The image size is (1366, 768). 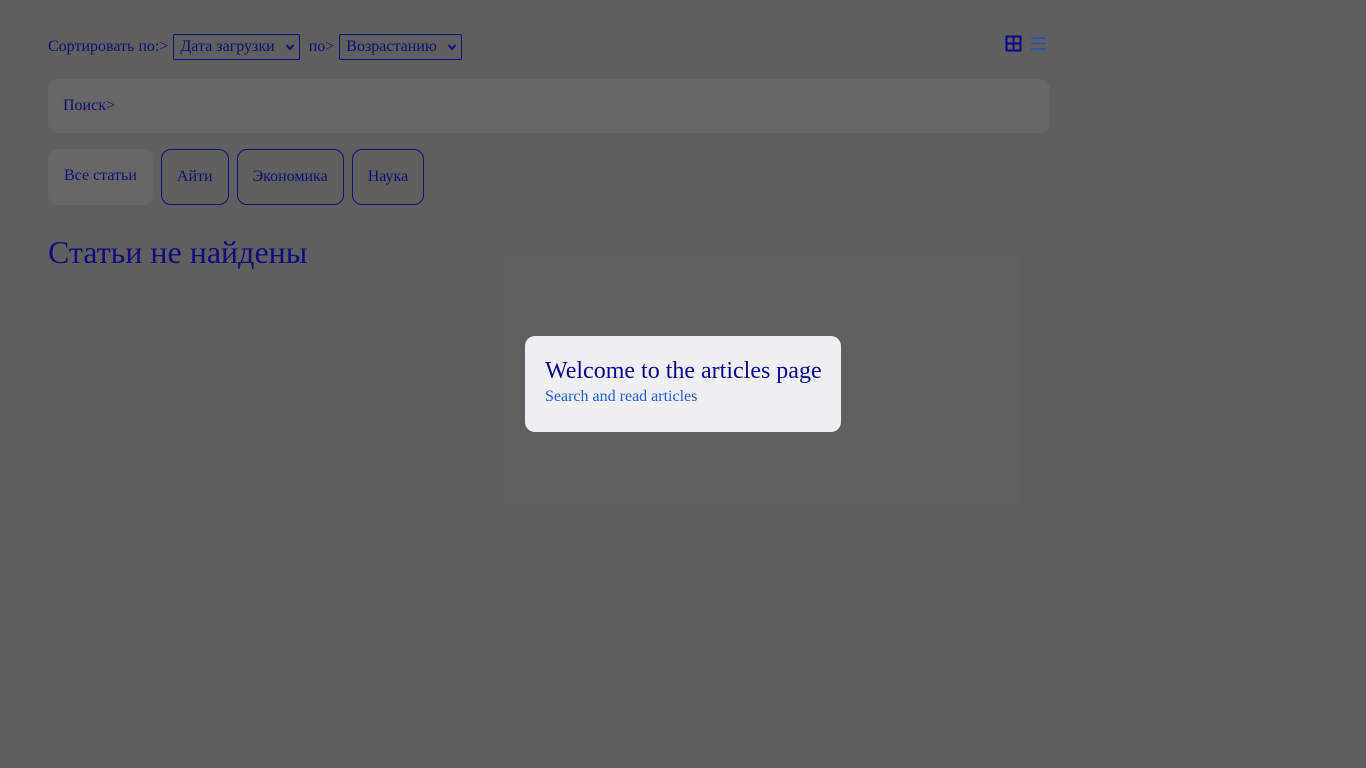 I want to click on tab-label: Экономика, so click(x=290, y=176).